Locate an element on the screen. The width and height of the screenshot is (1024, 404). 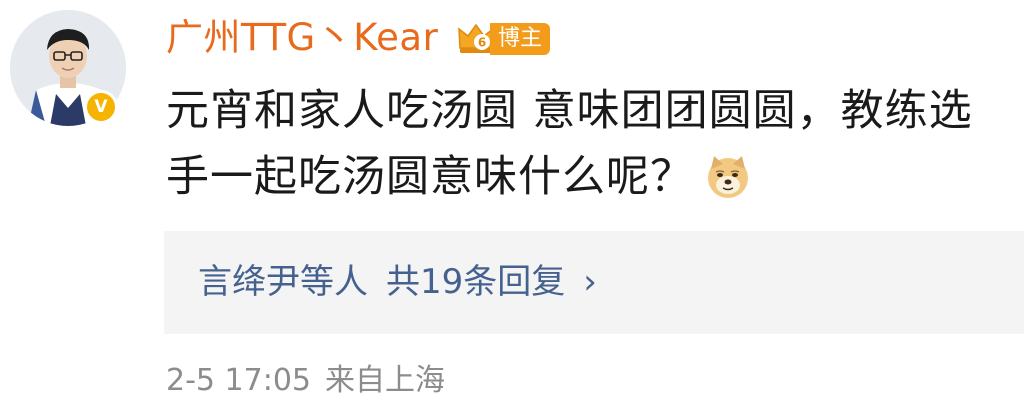
crown-level: 6 is located at coordinates (482, 43).